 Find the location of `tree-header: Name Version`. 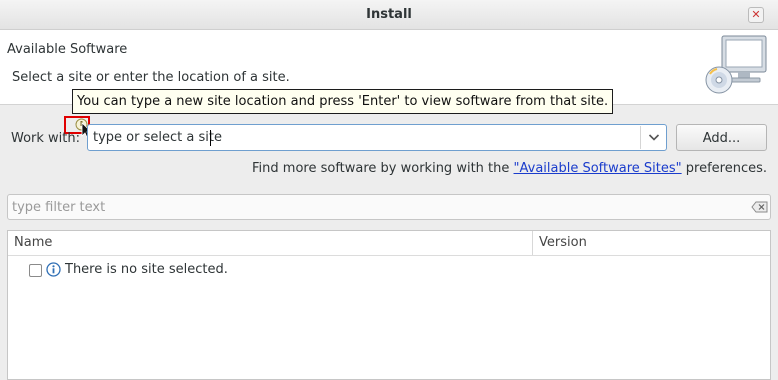

tree-header: Name Version is located at coordinates (389, 243).